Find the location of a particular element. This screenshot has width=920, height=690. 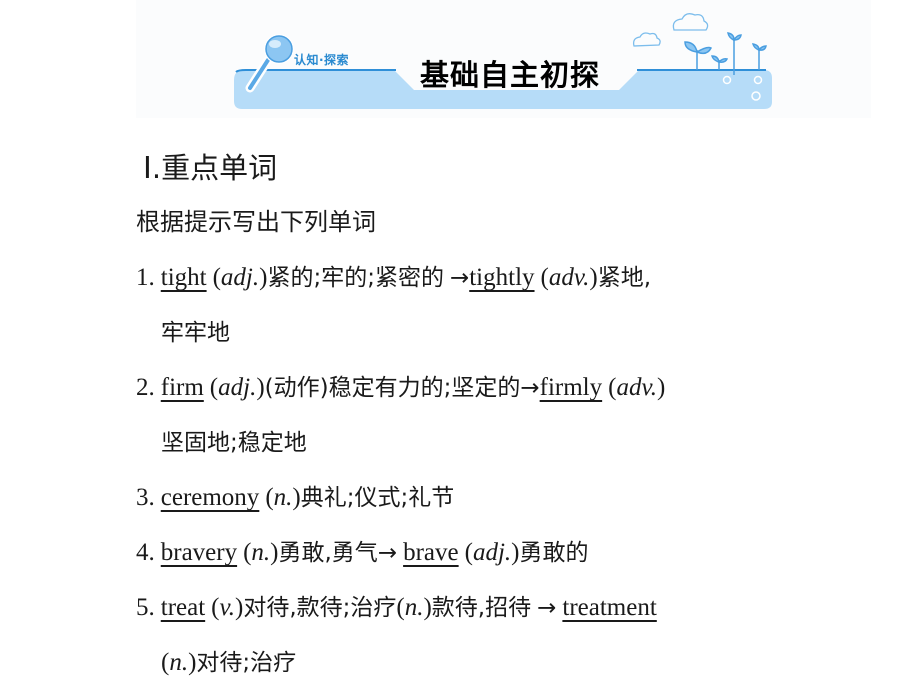

derived-meaning: 勇敢的 is located at coordinates (554, 553).